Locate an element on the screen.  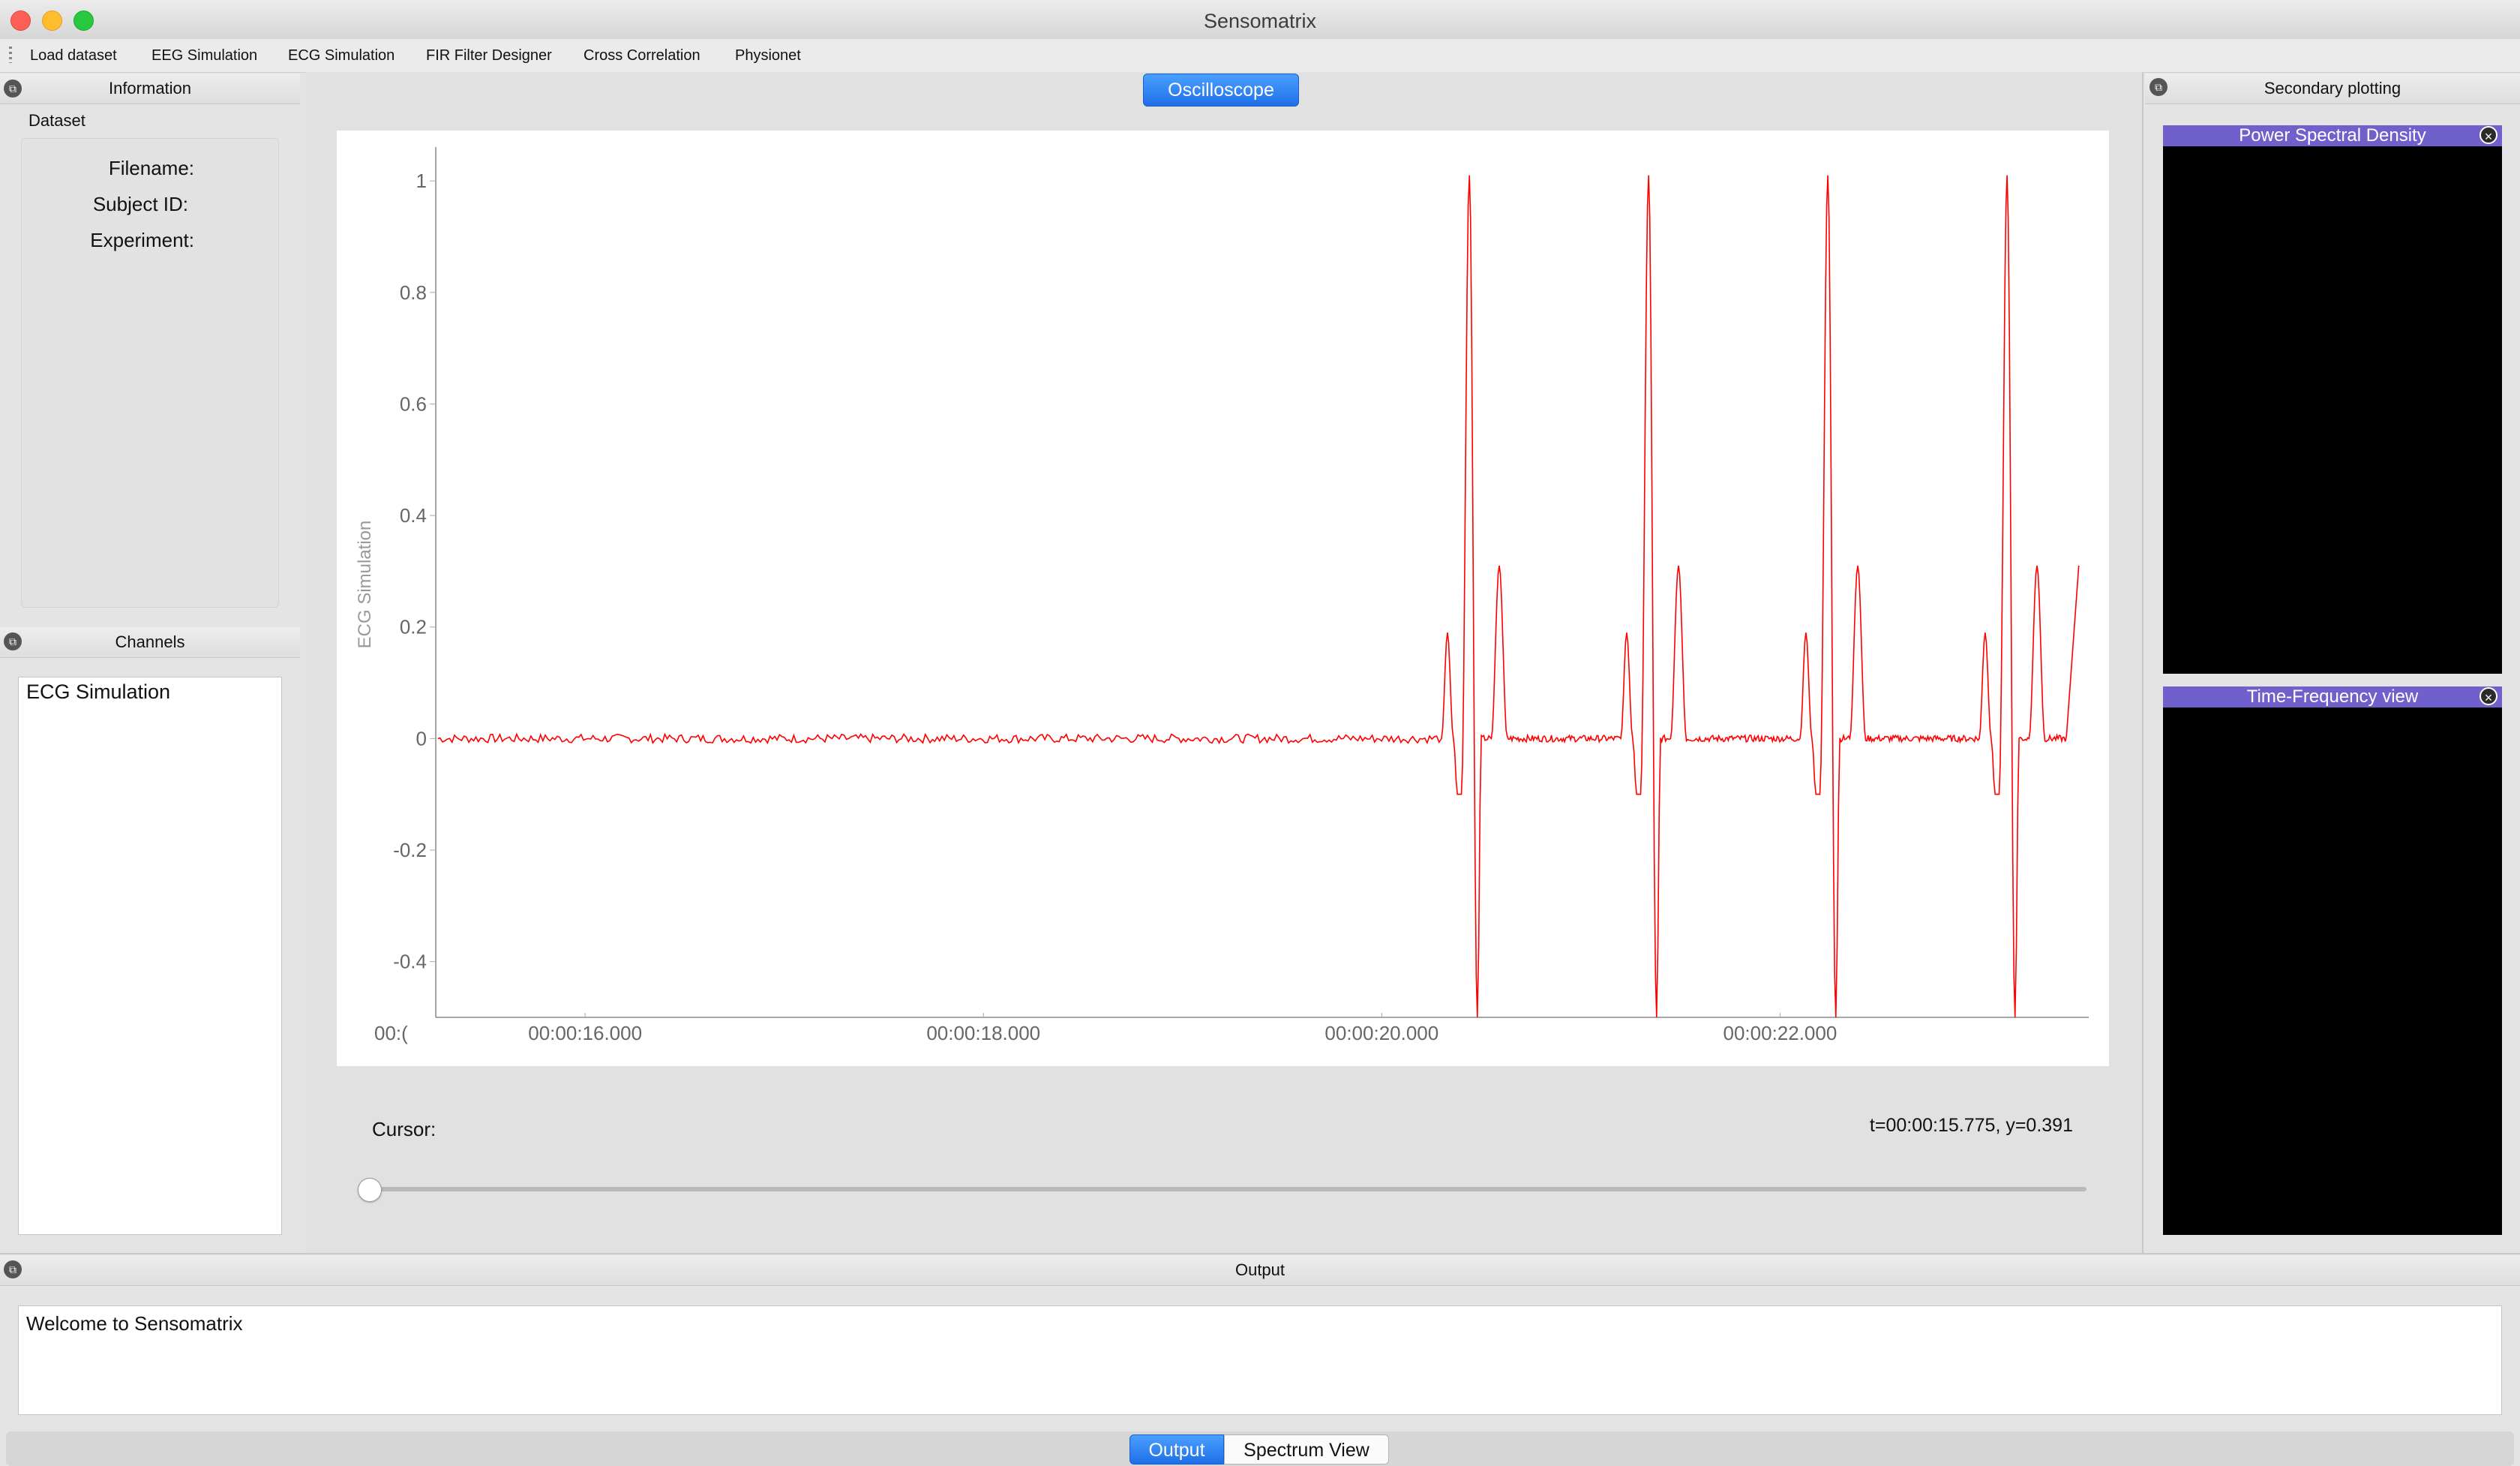
secondary-dock-header: Secondary plotting is located at coordinates (2332, 89).